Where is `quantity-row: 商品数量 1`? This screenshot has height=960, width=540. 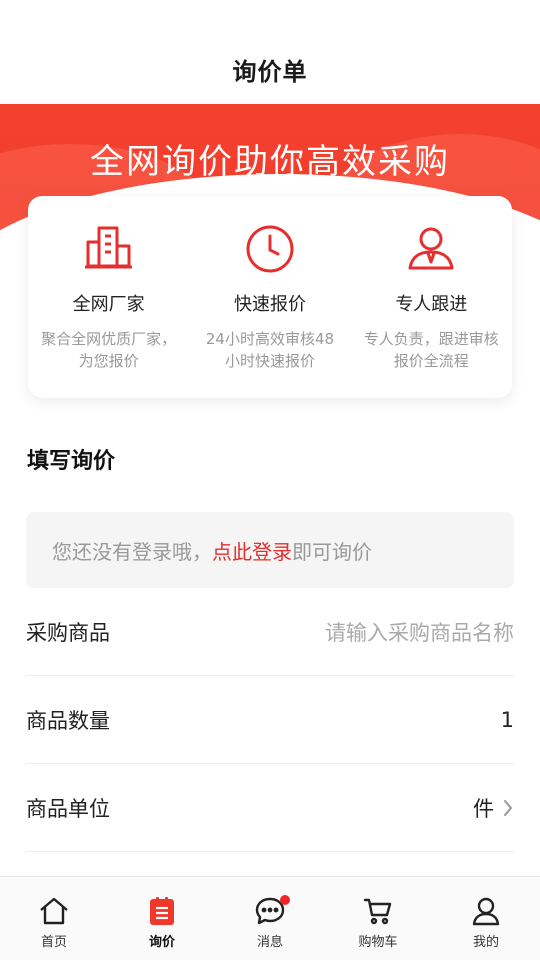
quantity-row: 商品数量 1 is located at coordinates (270, 720).